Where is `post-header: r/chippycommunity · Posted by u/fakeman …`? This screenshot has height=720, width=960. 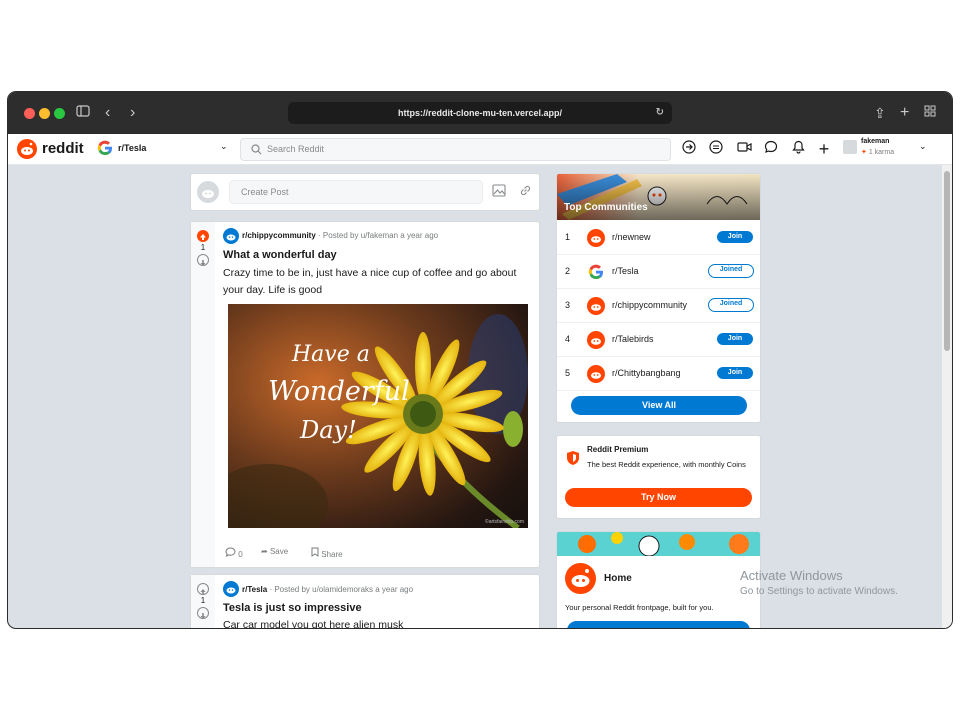
post-header: r/chippycommunity · Posted by u/fakeman … is located at coordinates (340, 235).